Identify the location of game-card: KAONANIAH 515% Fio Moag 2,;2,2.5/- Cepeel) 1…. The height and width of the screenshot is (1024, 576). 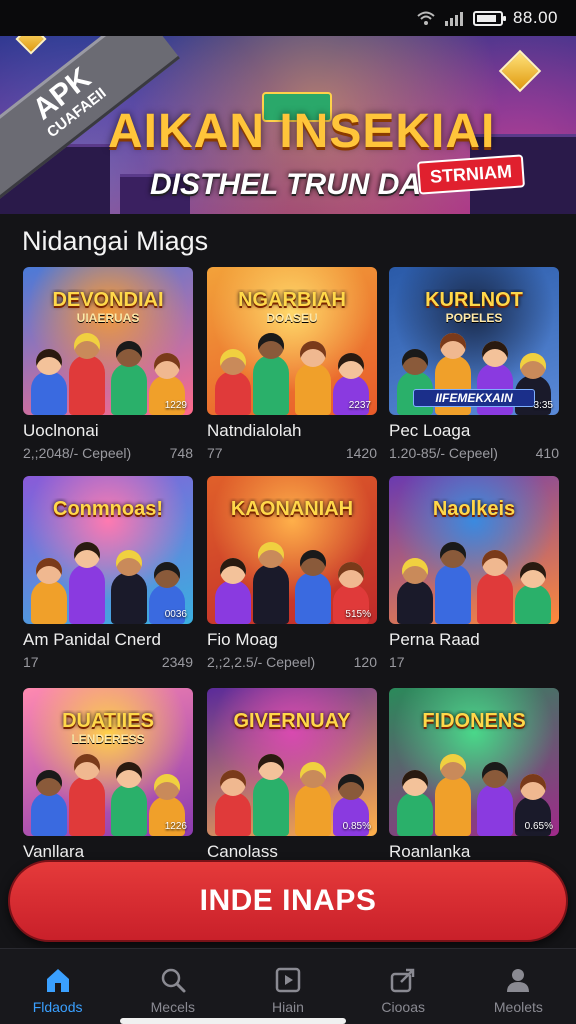
(292, 573).